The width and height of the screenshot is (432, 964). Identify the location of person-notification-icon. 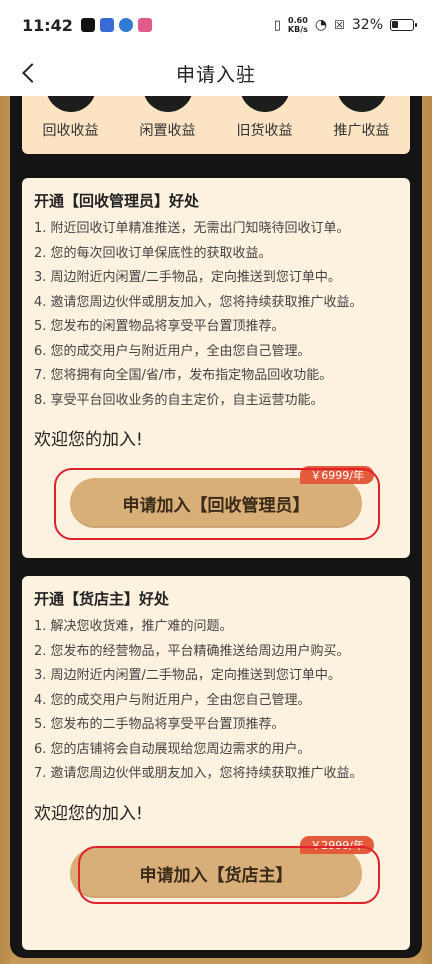
(125, 25).